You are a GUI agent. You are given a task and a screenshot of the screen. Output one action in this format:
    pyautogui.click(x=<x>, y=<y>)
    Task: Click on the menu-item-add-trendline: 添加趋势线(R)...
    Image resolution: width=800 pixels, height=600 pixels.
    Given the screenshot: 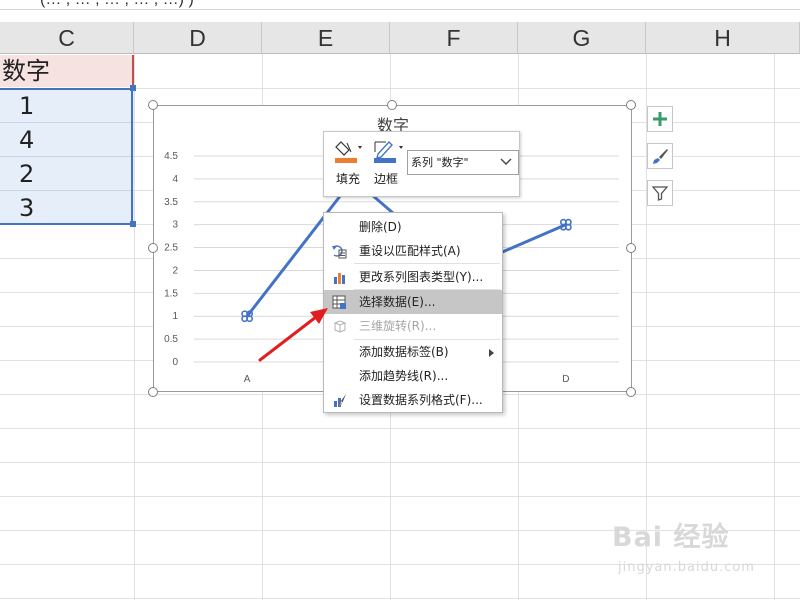 What is the action you would take?
    pyautogui.click(x=413, y=376)
    